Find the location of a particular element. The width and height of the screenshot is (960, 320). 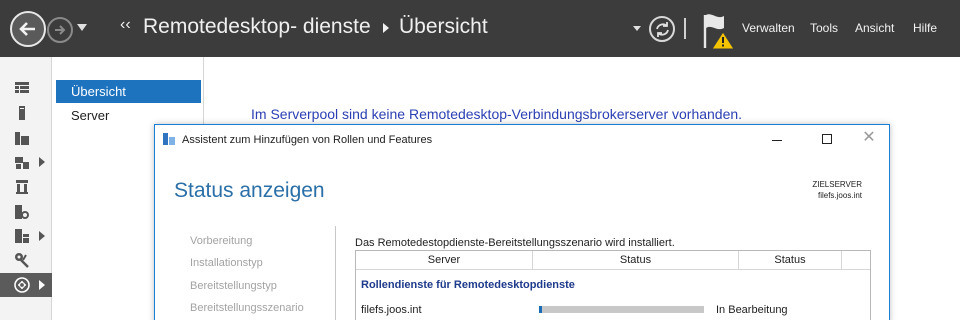

table-header: Server Status Status is located at coordinates (613, 260).